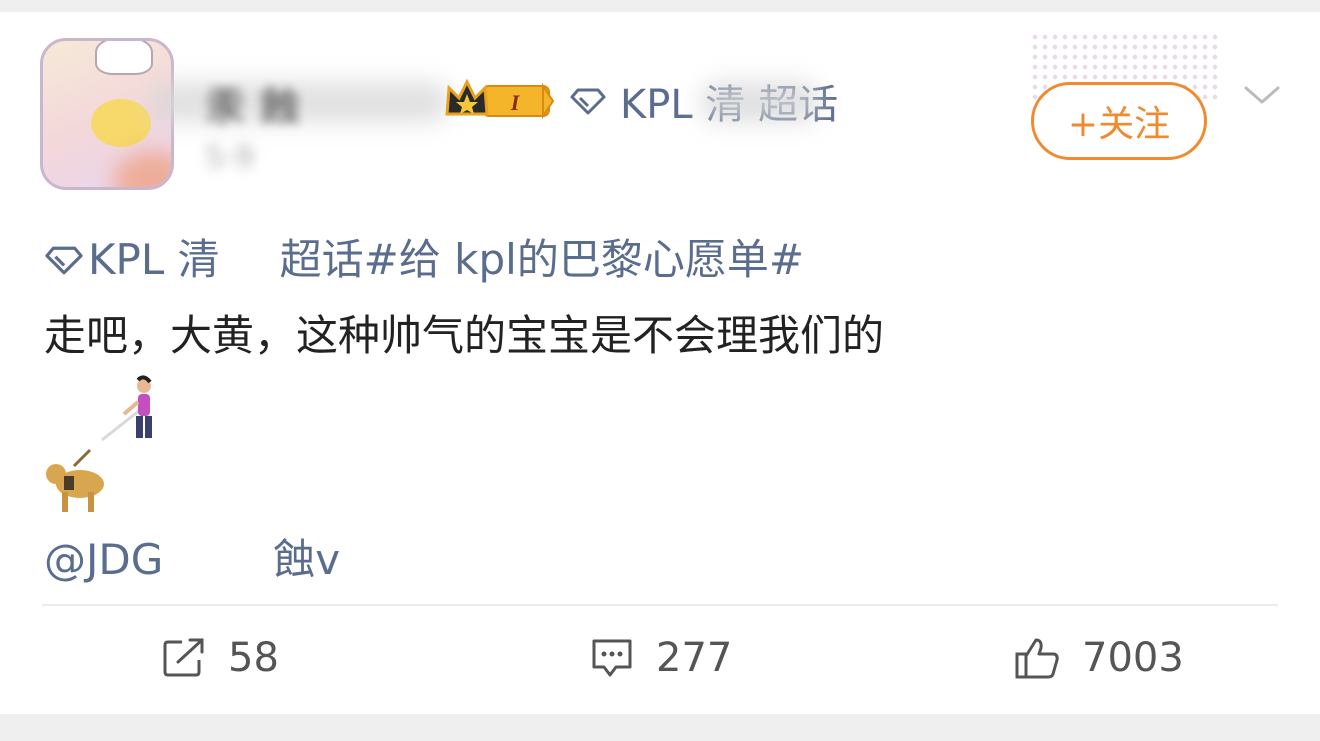 The width and height of the screenshot is (1320, 741). What do you see at coordinates (500, 99) in the screenshot?
I see `crown-level-badge-icon: I` at bounding box center [500, 99].